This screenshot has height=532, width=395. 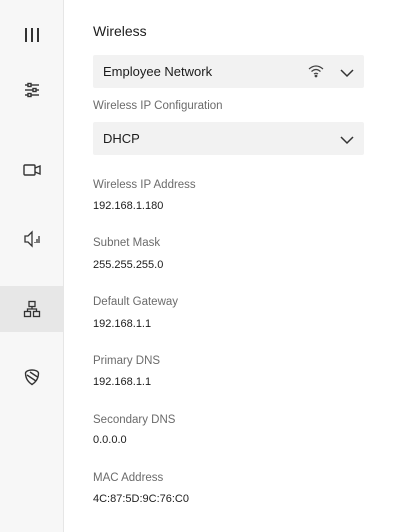 I want to click on speaker-signal-icon, so click(x=32, y=239).